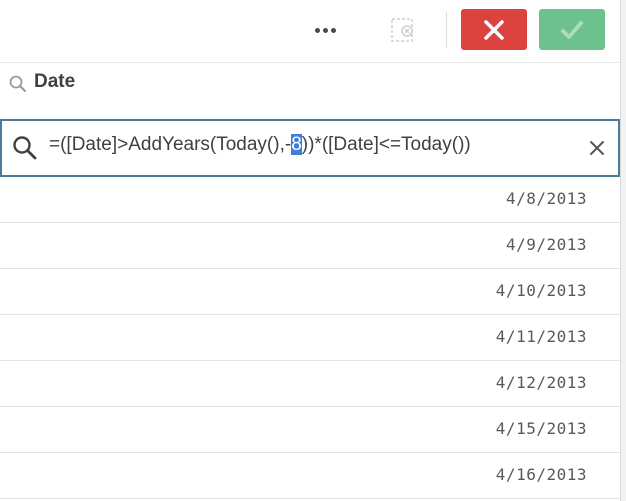 Image resolution: width=626 pixels, height=501 pixels. What do you see at coordinates (541, 474) in the screenshot?
I see `list-item-value: 4/16/2013` at bounding box center [541, 474].